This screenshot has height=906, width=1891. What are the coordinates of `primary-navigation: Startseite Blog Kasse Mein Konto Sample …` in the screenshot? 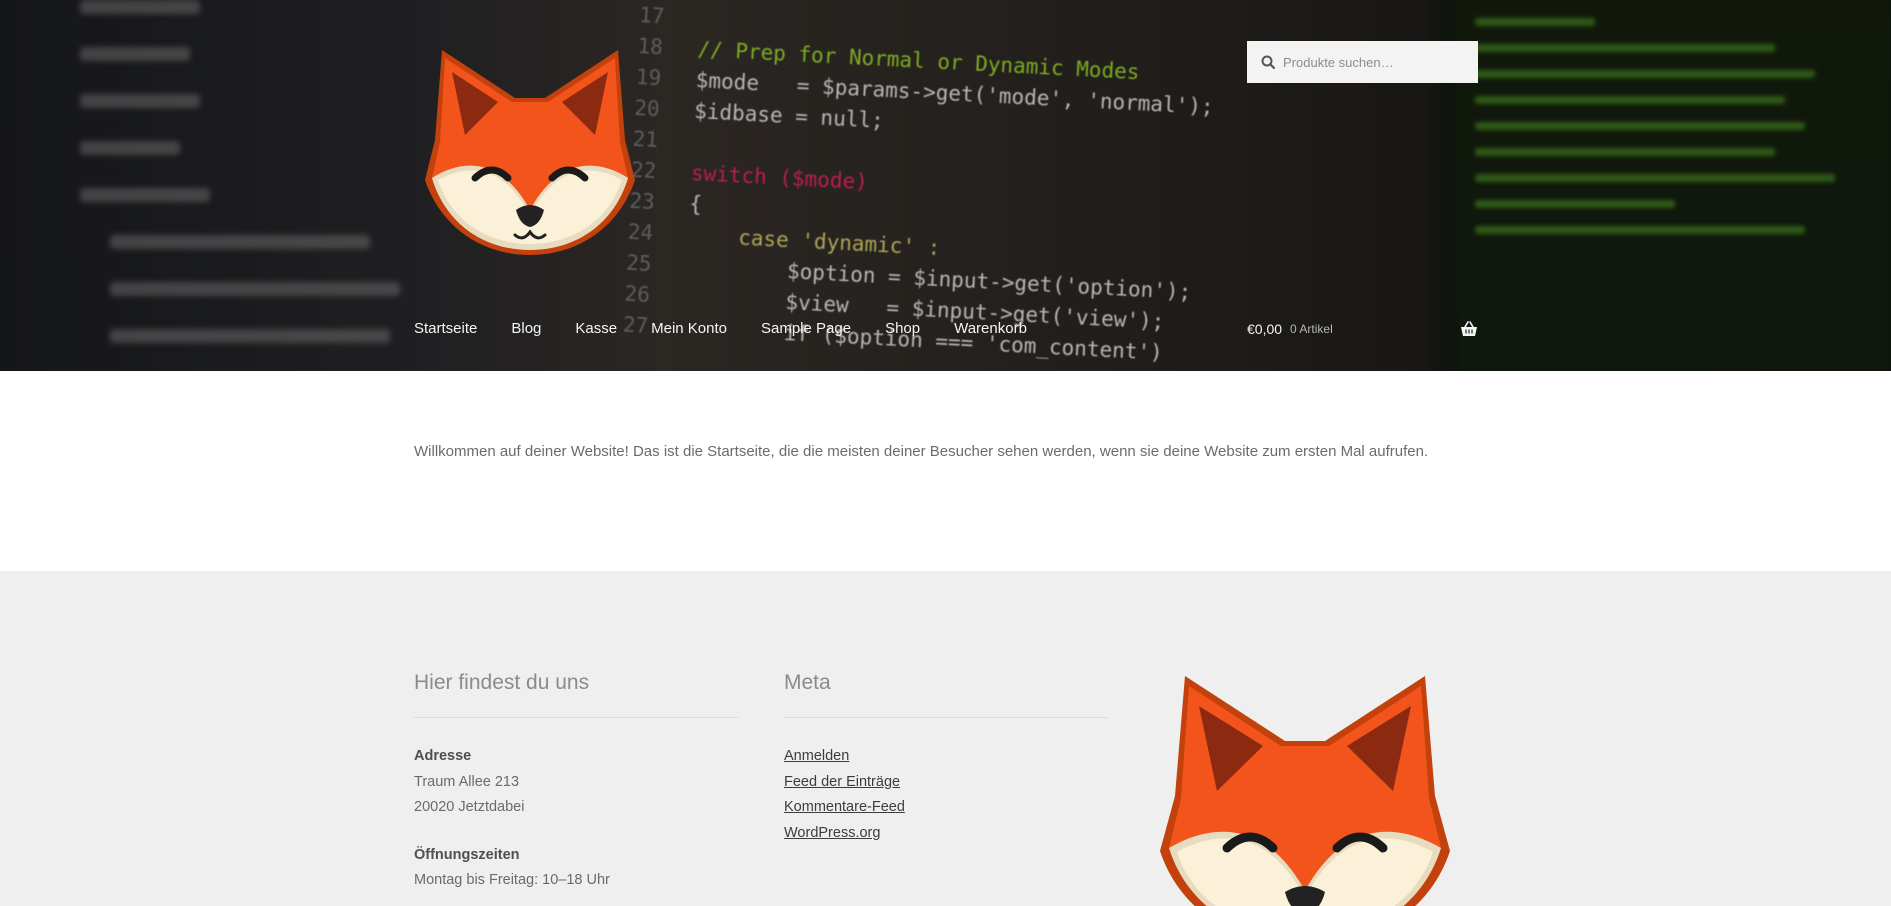 It's located at (737, 328).